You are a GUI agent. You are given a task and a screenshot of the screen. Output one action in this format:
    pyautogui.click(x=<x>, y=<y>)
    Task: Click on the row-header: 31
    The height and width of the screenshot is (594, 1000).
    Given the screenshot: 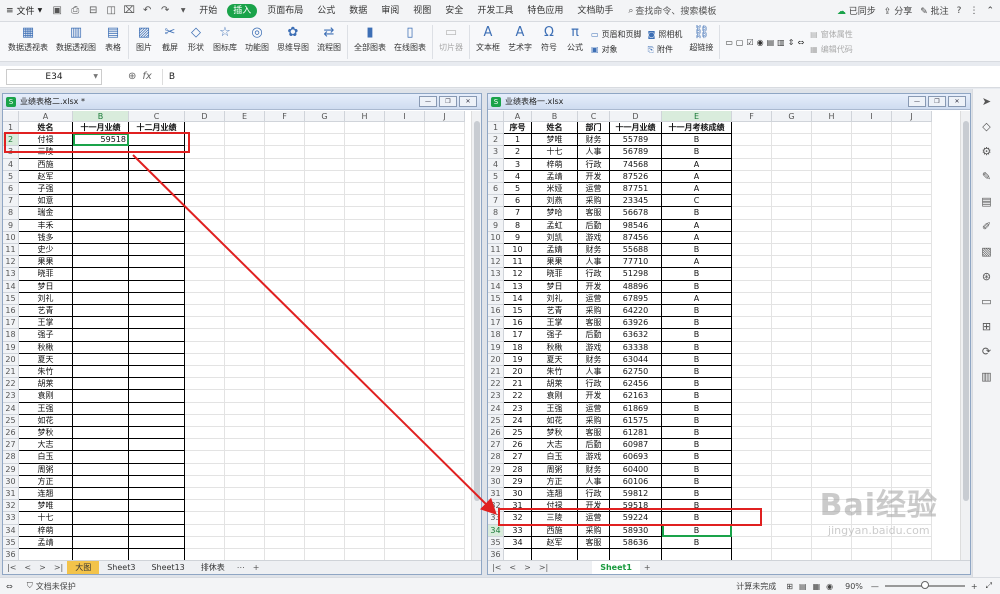 What is the action you would take?
    pyautogui.click(x=496, y=494)
    